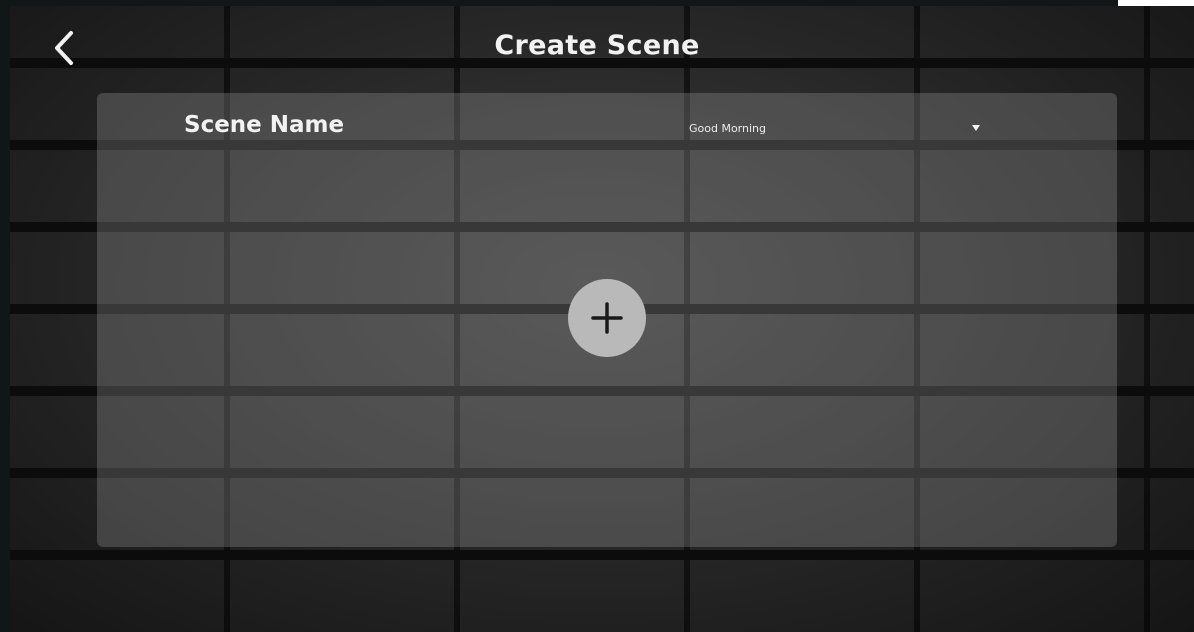  I want to click on add-device-button, so click(607, 318).